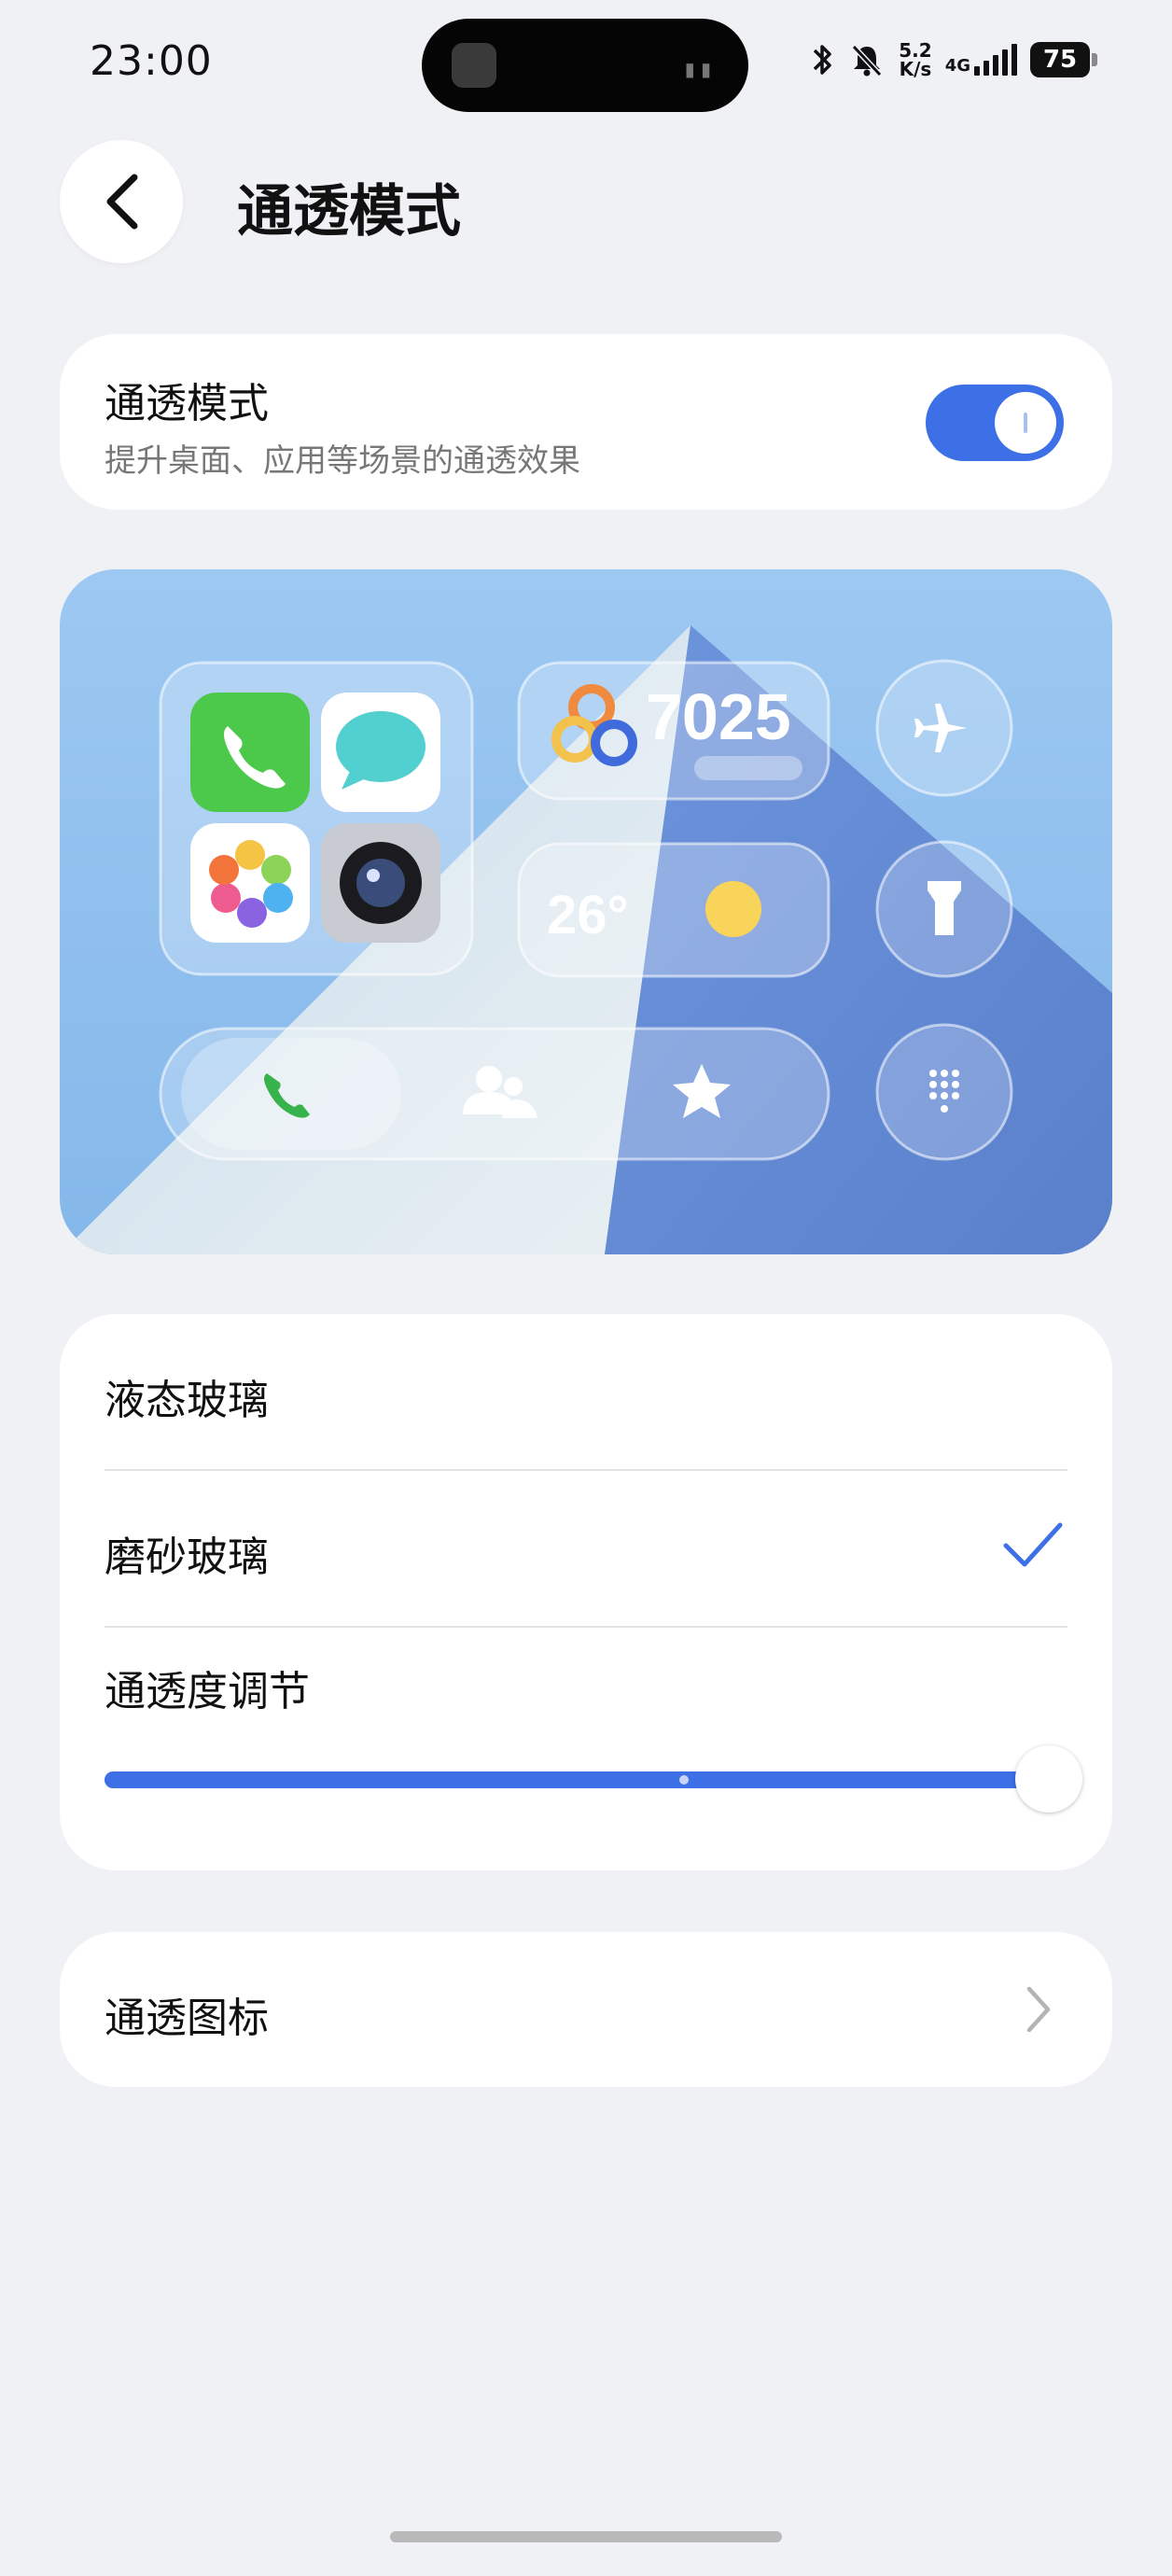  I want to click on mode-title: 通透模式, so click(187, 403).